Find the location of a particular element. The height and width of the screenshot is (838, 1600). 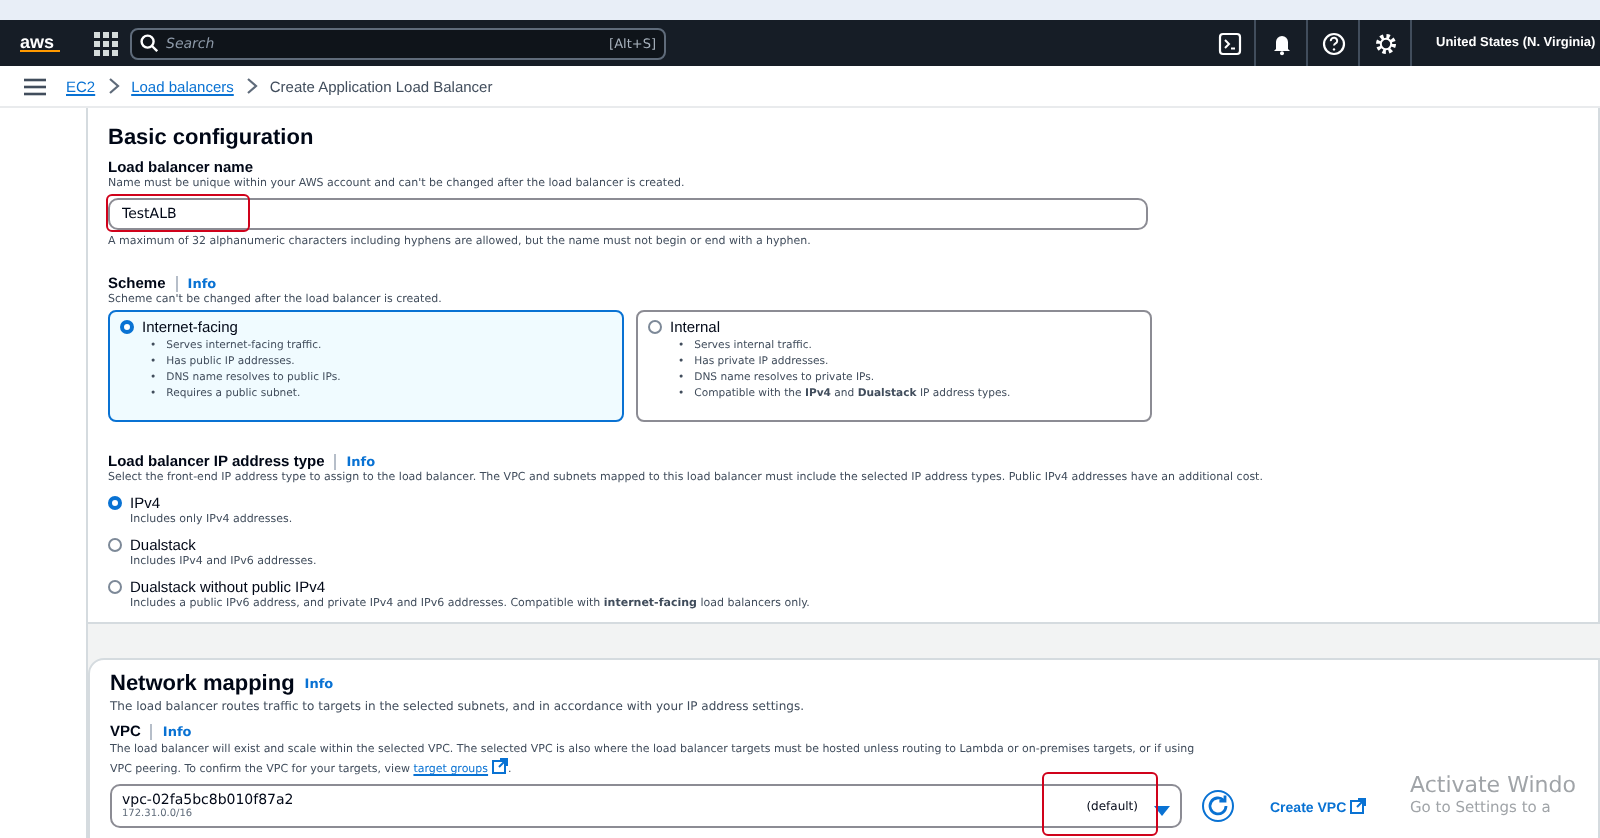

aws-logo: aws is located at coordinates (40, 43).